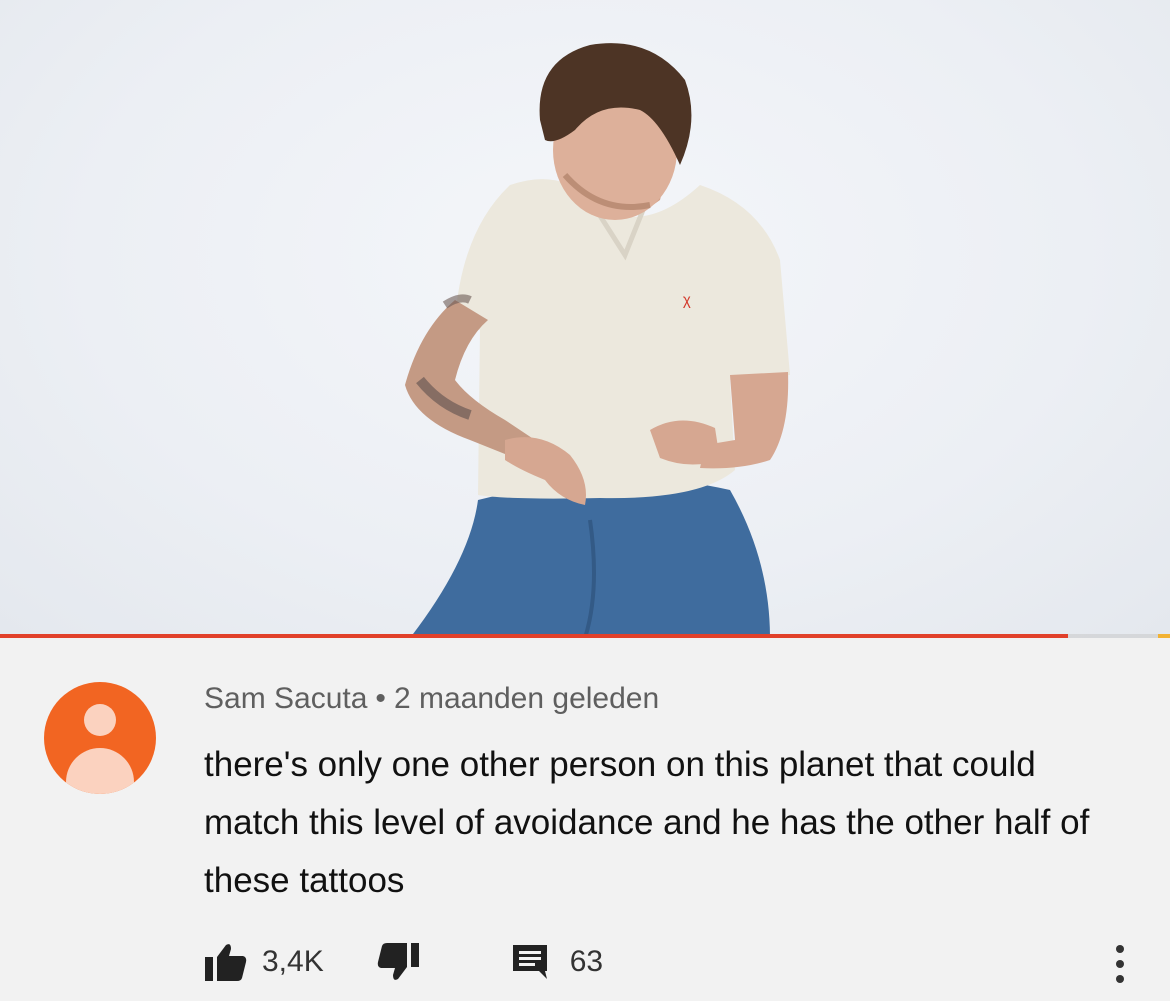 This screenshot has width=1170, height=1001. I want to click on comment-meta: Sam Sacuta • 2 maanden geleden, so click(431, 699).